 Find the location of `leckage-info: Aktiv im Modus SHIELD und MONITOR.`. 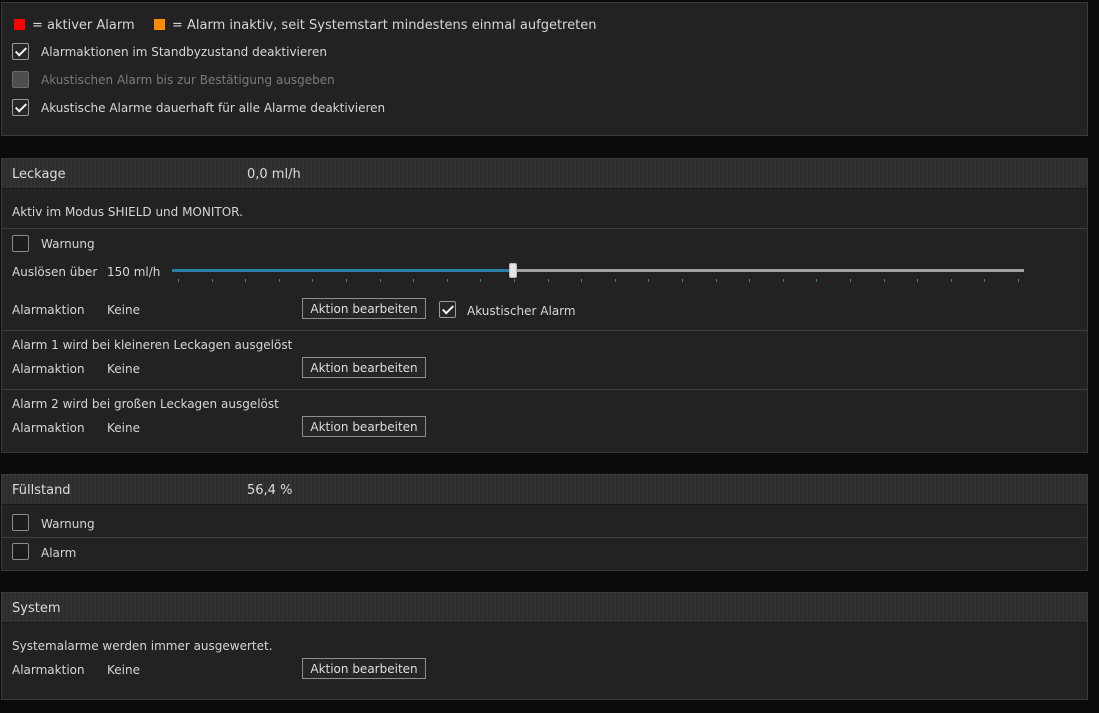

leckage-info: Aktiv im Modus SHIELD und MONITOR. is located at coordinates (127, 212).